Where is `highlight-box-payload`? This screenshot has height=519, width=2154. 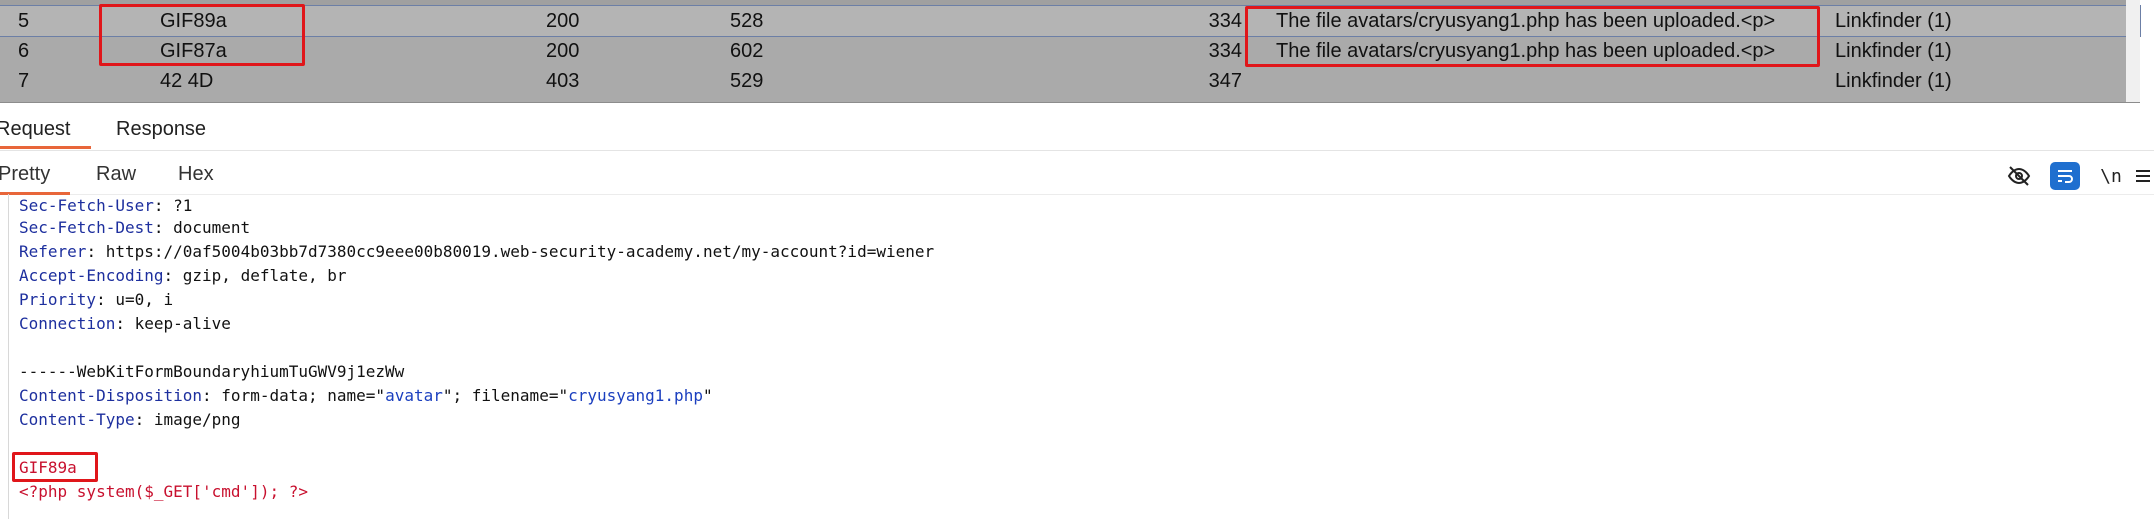 highlight-box-payload is located at coordinates (202, 35).